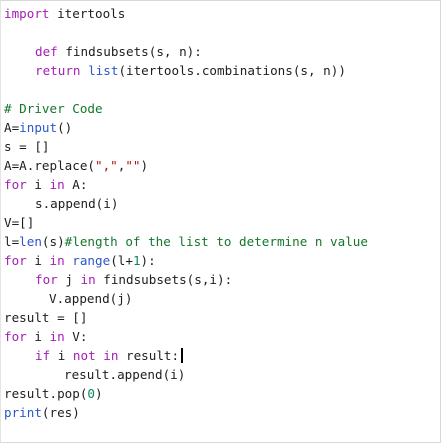 The image size is (441, 443). Describe the element at coordinates (222, 260) in the screenshot. I see `code-line: for i in range(l+1):` at that location.